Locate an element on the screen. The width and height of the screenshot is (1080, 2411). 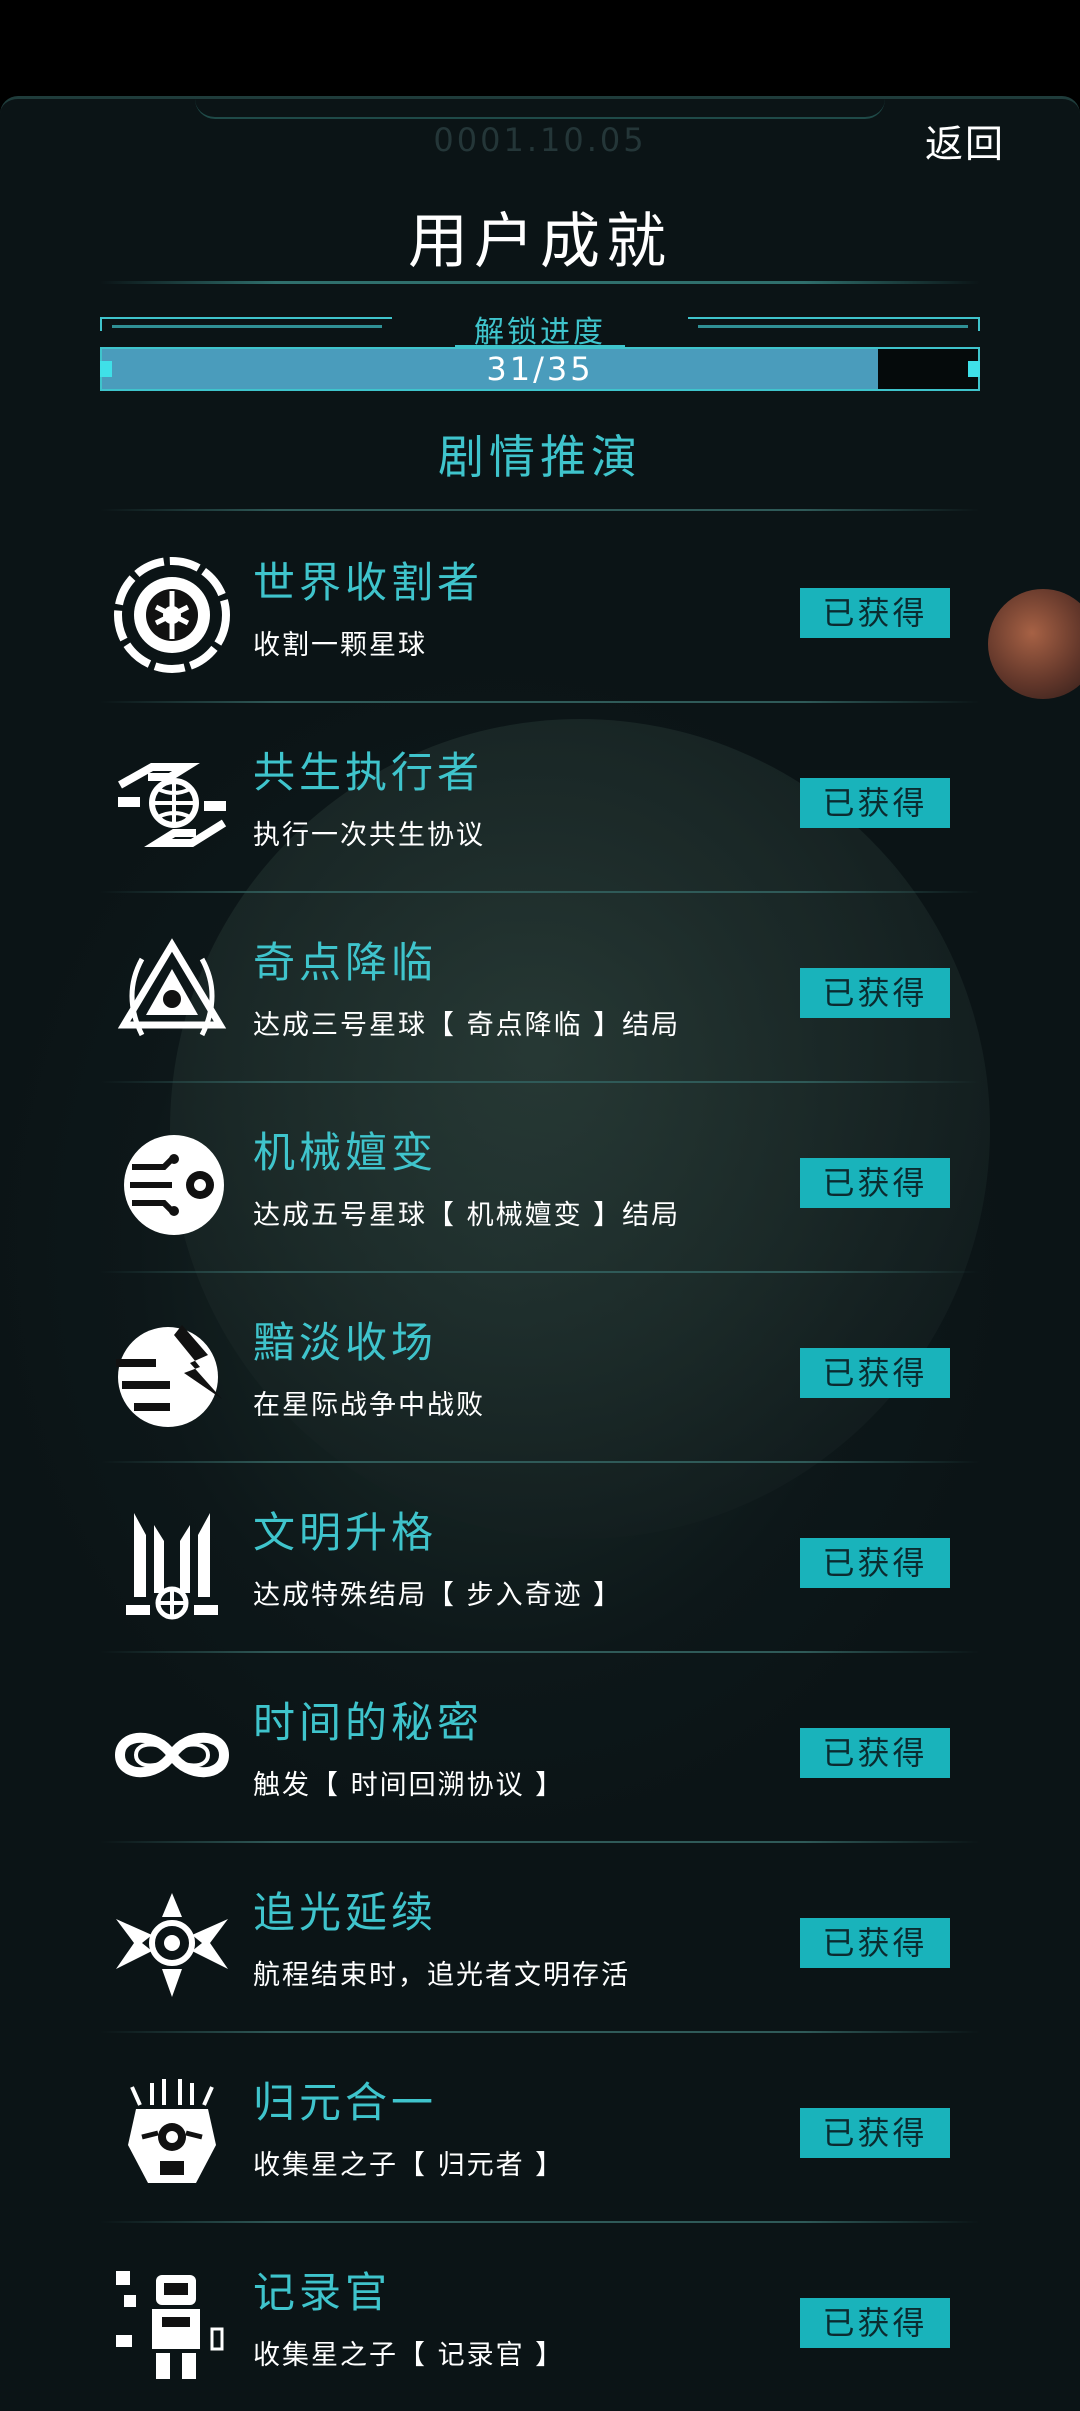
achievement-name: 归元合一 is located at coordinates (345, 2102).